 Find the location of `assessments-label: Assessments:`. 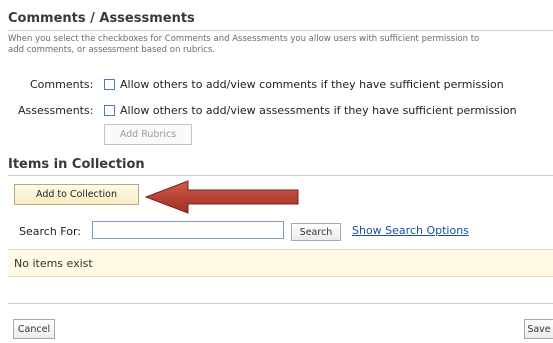

assessments-label: Assessments: is located at coordinates (56, 110).